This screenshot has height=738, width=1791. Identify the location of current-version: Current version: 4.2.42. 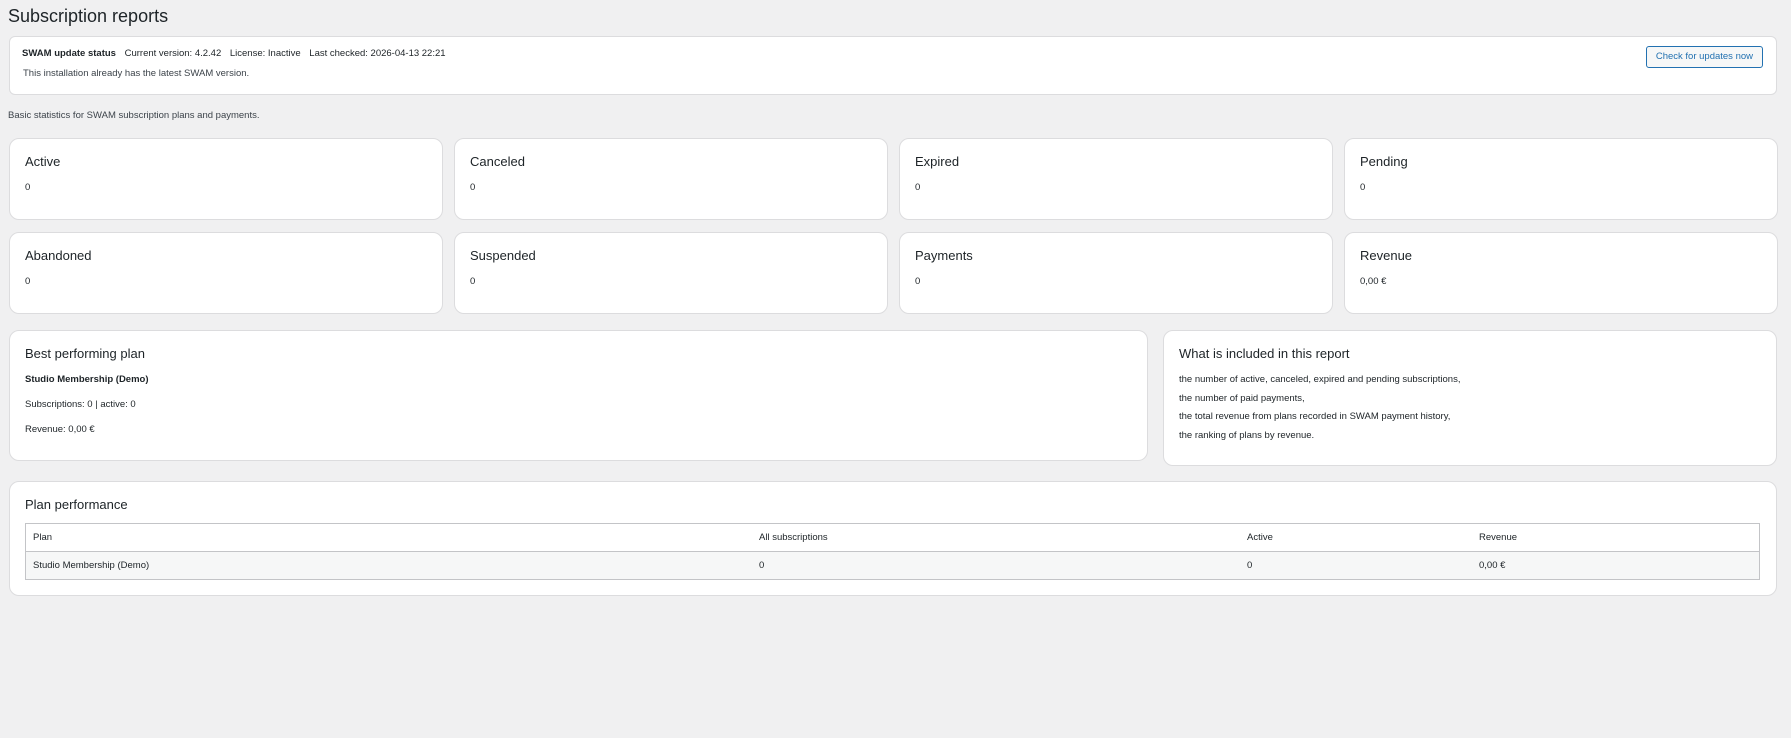
(173, 53).